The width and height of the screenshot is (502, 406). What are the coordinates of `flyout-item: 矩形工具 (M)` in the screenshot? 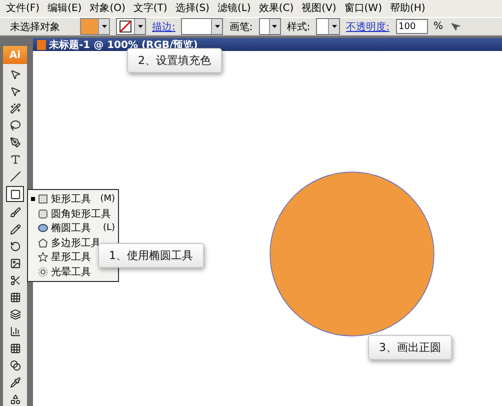 It's located at (73, 199).